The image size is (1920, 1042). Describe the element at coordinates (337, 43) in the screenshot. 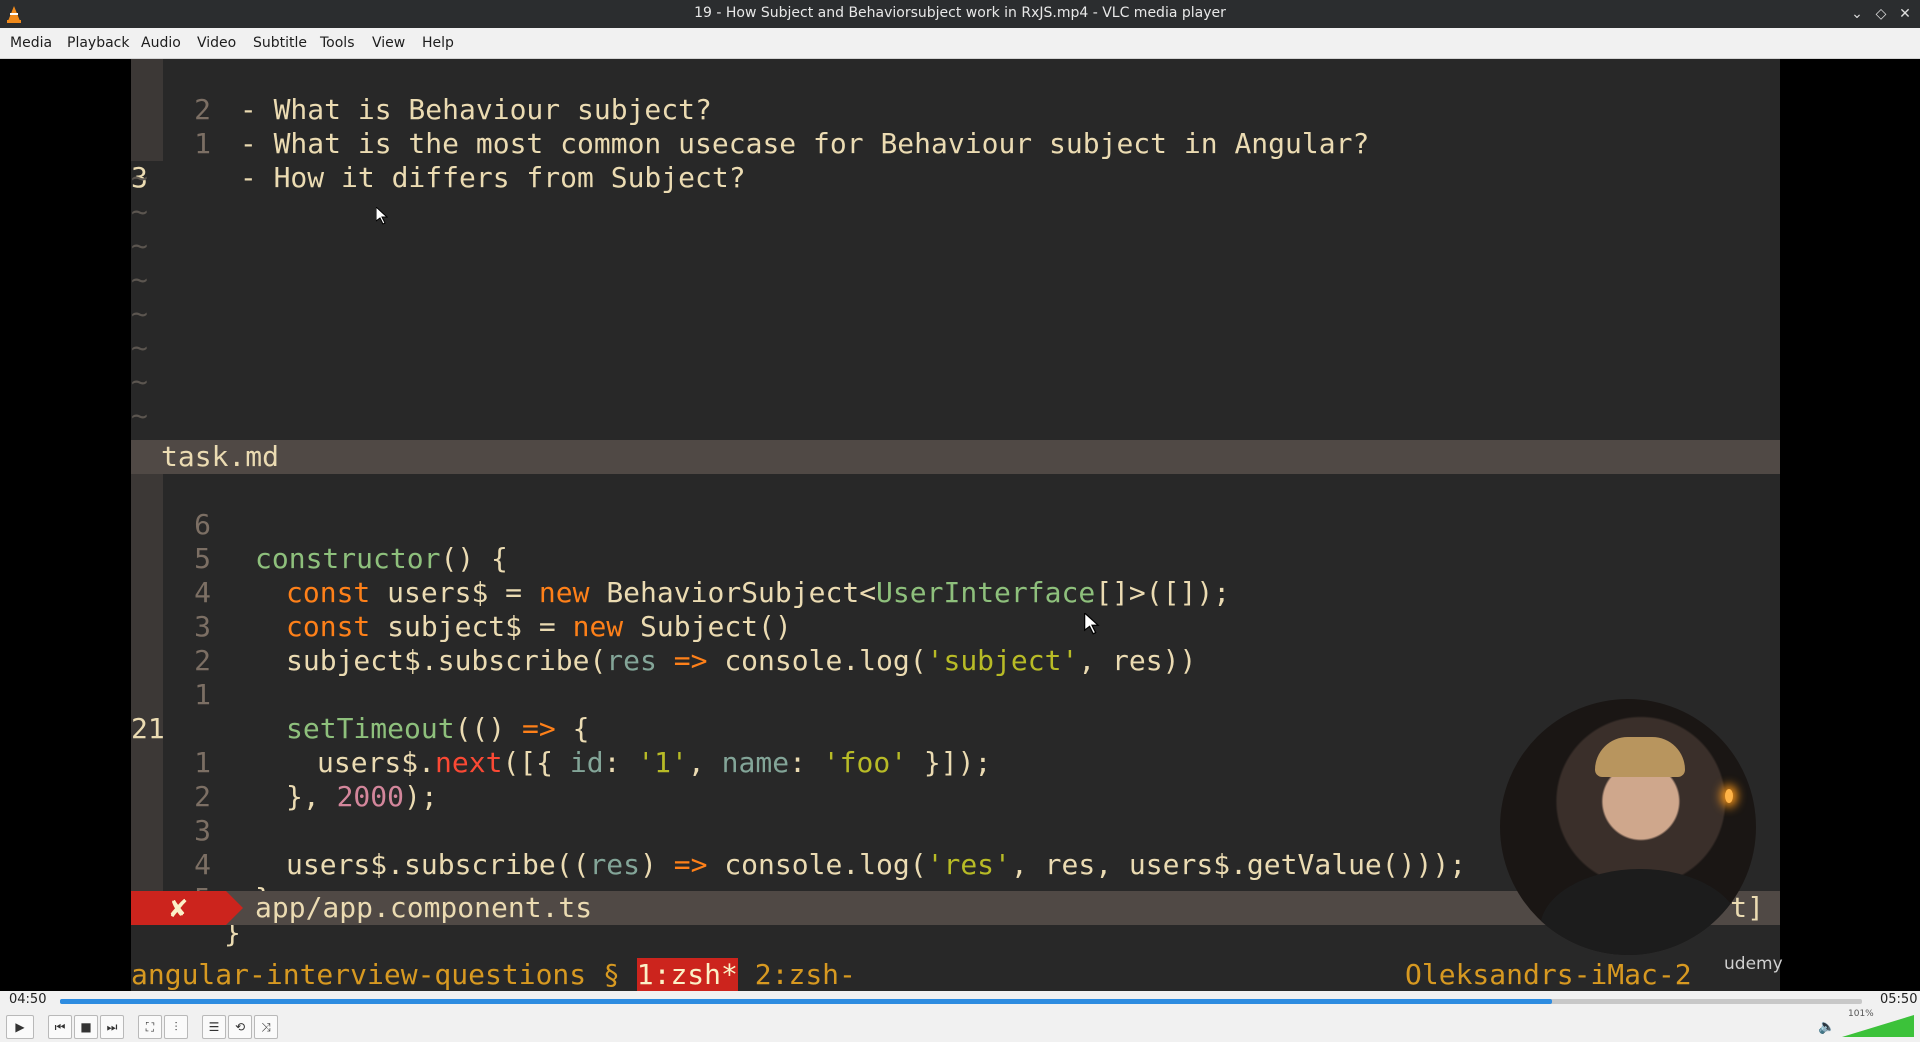

I see `menu-tools: Tools` at that location.